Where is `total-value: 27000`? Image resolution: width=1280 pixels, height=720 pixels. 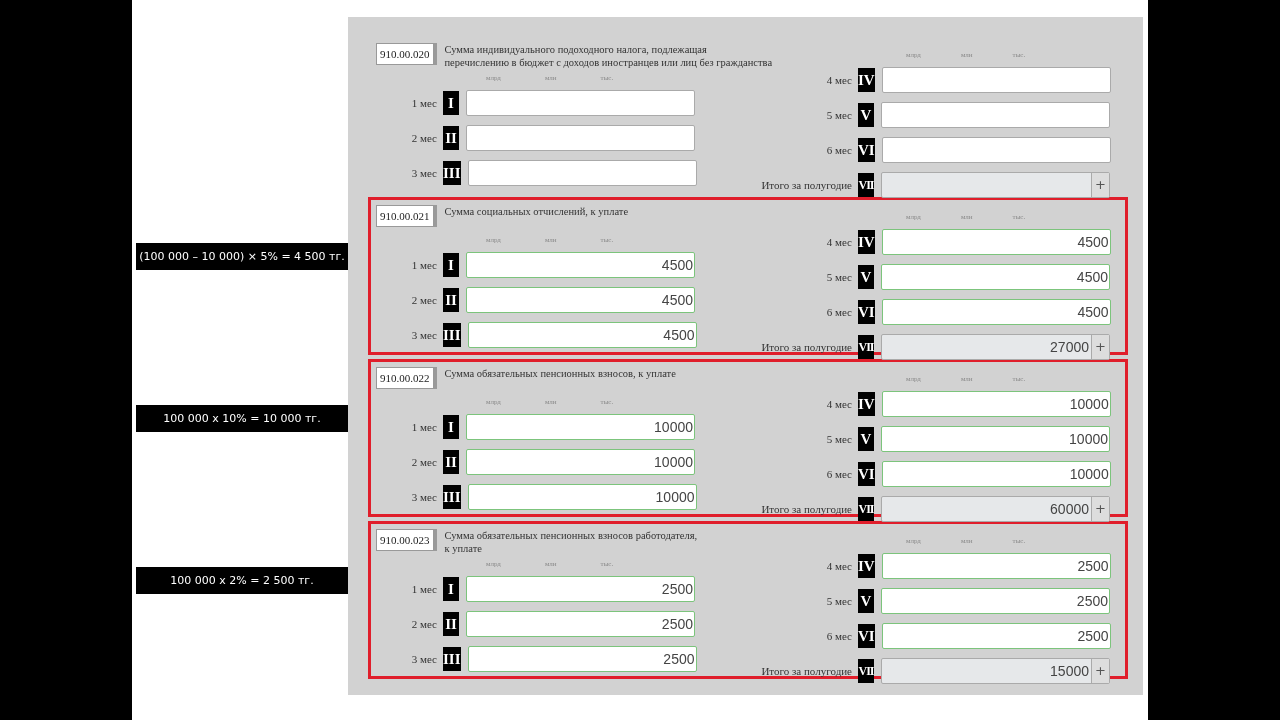 total-value: 27000 is located at coordinates (1070, 346).